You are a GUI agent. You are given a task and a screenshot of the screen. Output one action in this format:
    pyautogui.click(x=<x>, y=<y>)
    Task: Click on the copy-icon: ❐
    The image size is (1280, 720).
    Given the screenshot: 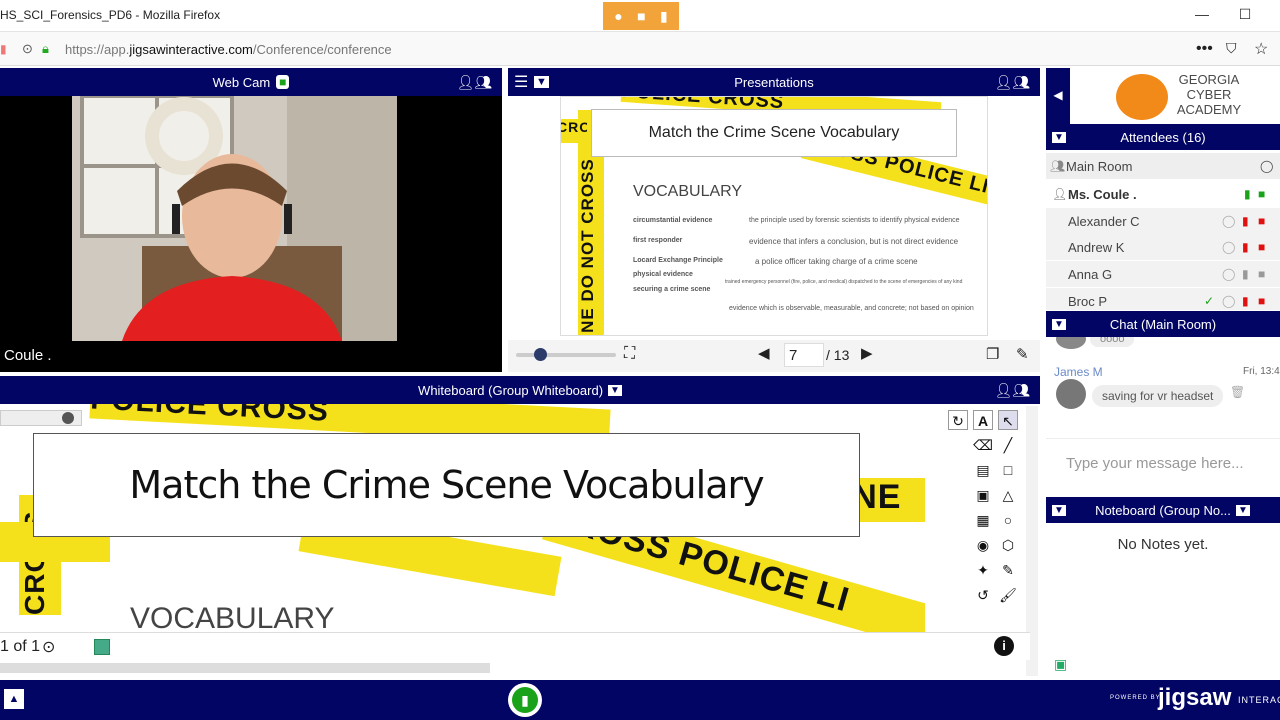 What is the action you would take?
    pyautogui.click(x=992, y=354)
    